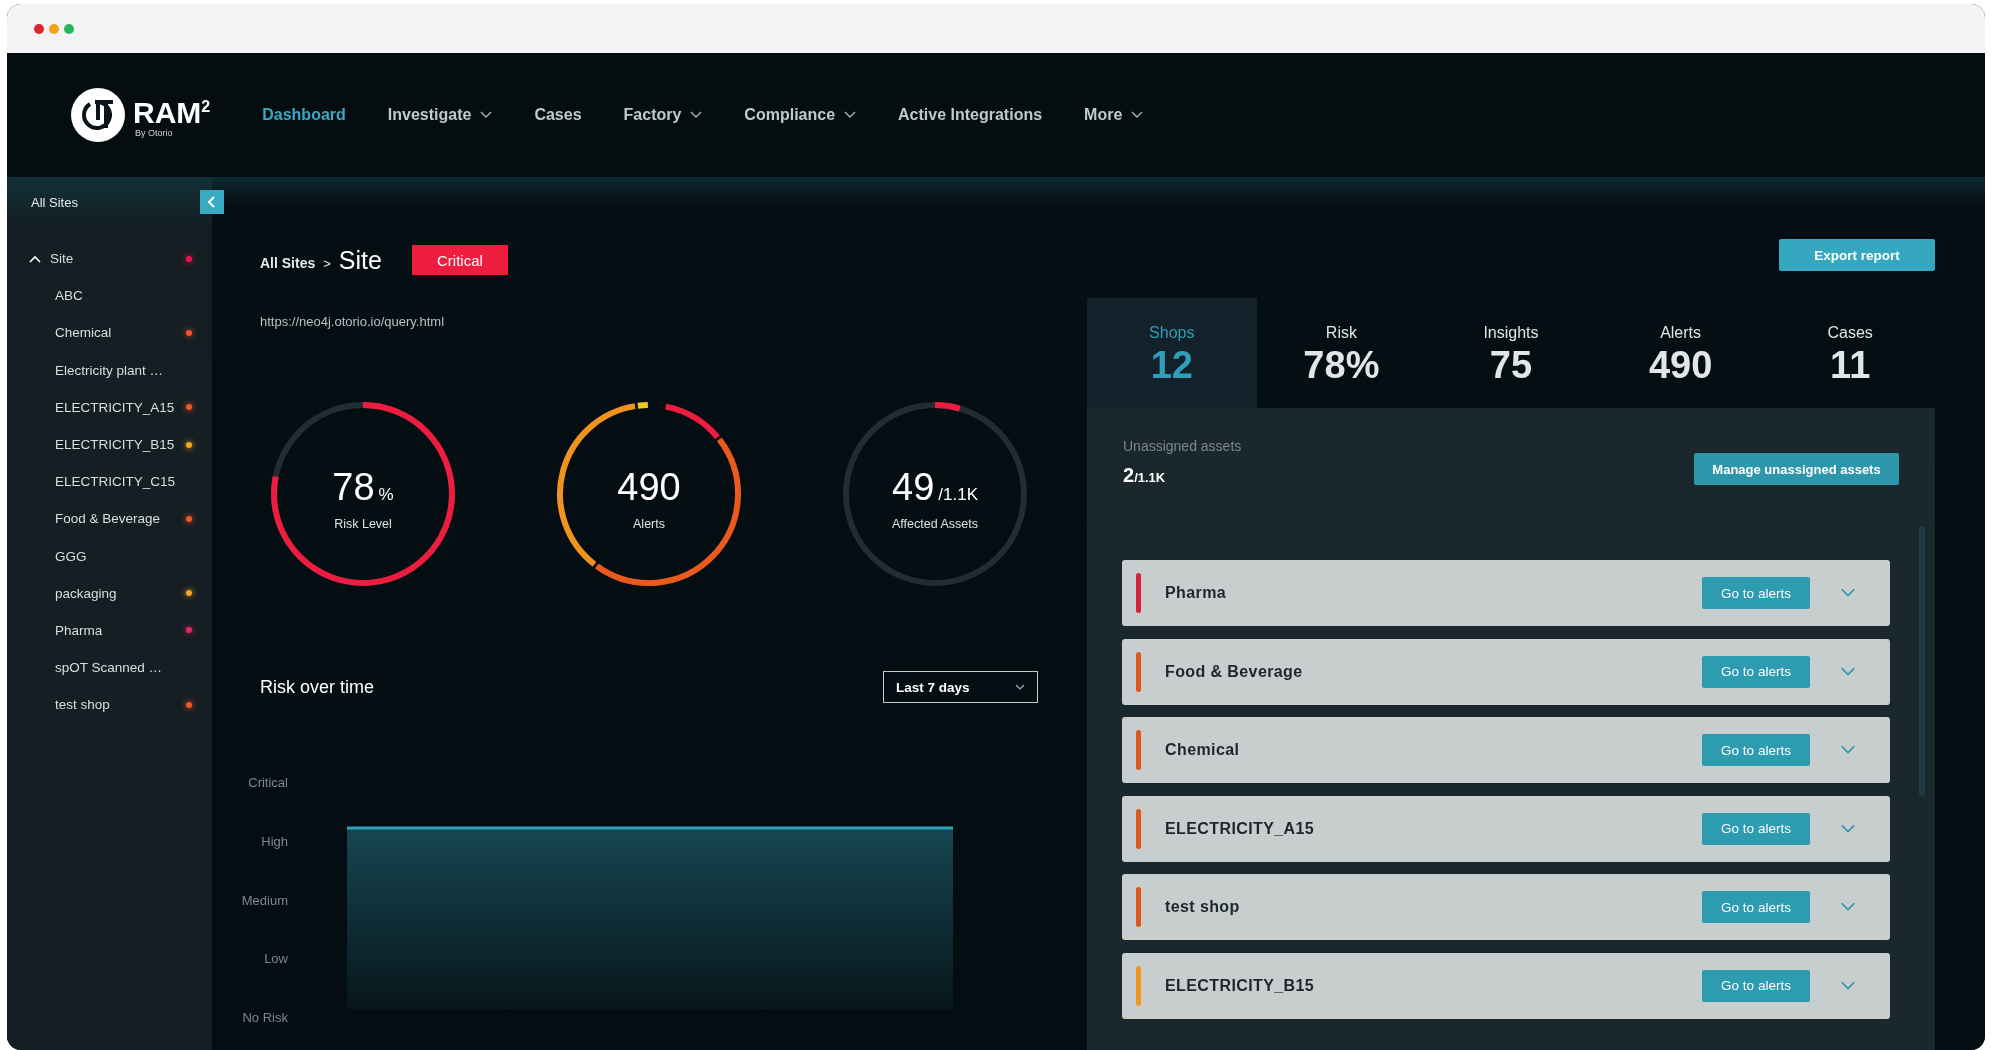 This screenshot has height=1050, width=1991. What do you see at coordinates (265, 1017) in the screenshot?
I see `axis-label: No Risk` at bounding box center [265, 1017].